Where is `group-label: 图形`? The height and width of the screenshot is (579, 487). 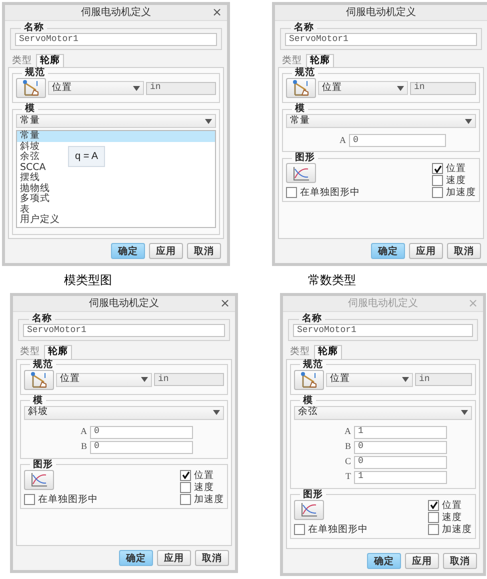 group-label: 图形 is located at coordinates (305, 158).